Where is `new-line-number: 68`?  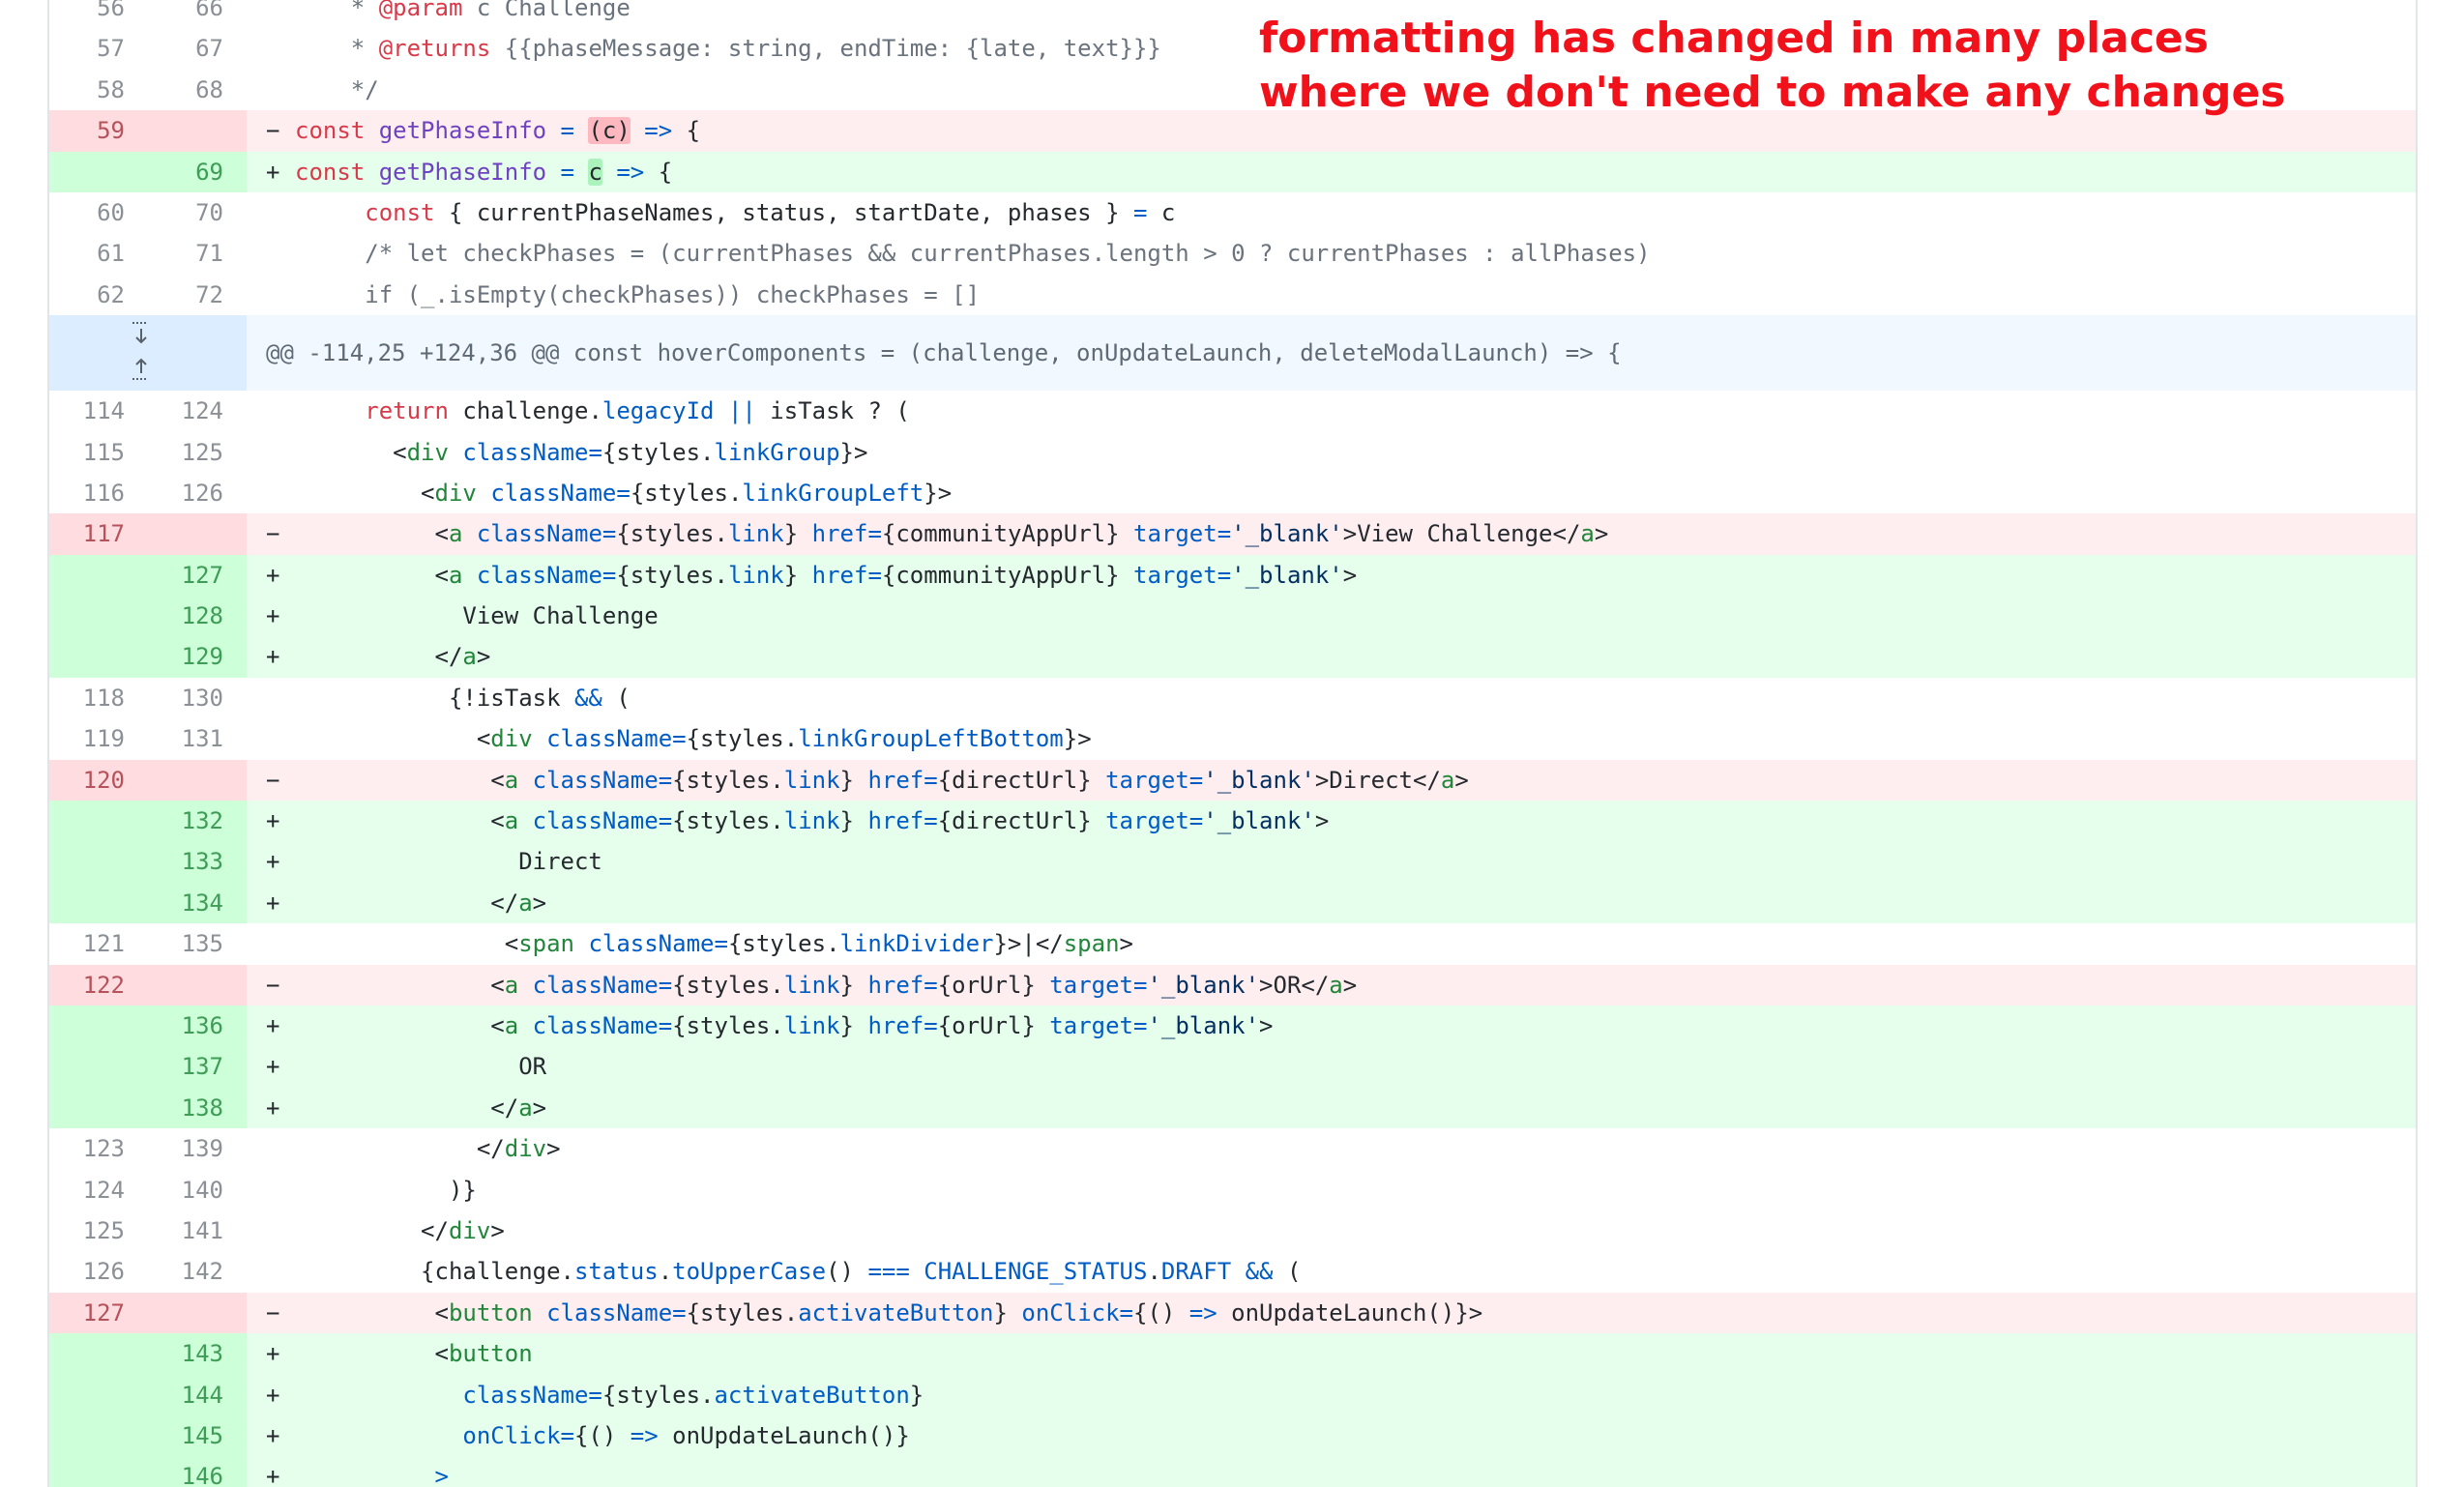 new-line-number: 68 is located at coordinates (198, 90).